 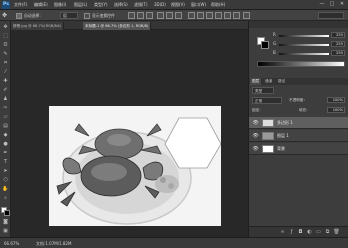 What do you see at coordinates (304, 54) in the screenshot?
I see `slider-b-track` at bounding box center [304, 54].